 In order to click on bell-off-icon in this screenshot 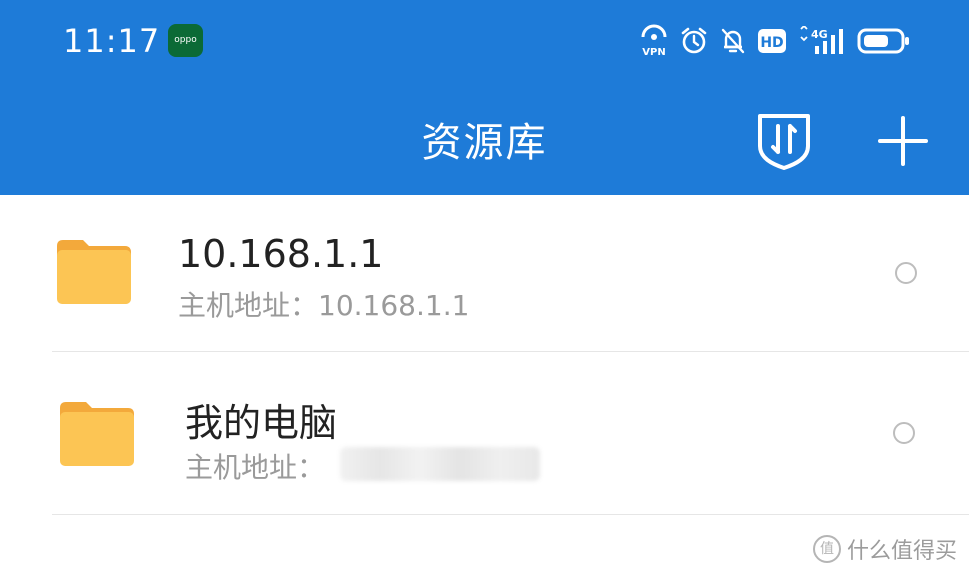, I will do `click(733, 41)`.